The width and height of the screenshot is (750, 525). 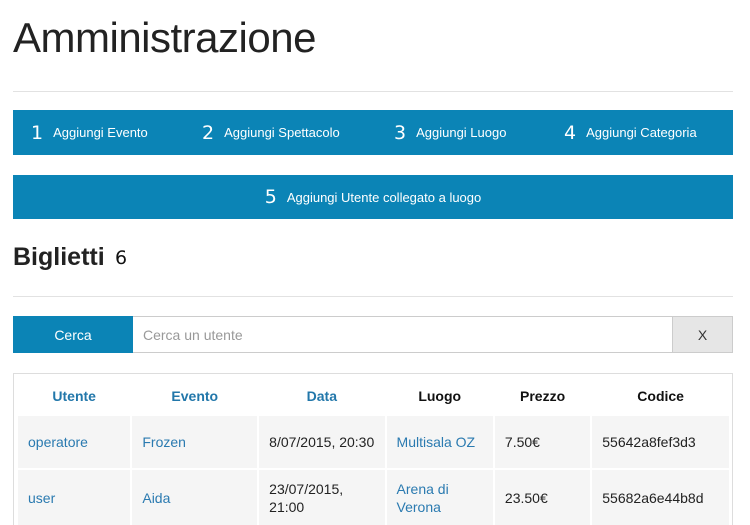 What do you see at coordinates (461, 132) in the screenshot?
I see `nav-label: Aggiungi Luogo` at bounding box center [461, 132].